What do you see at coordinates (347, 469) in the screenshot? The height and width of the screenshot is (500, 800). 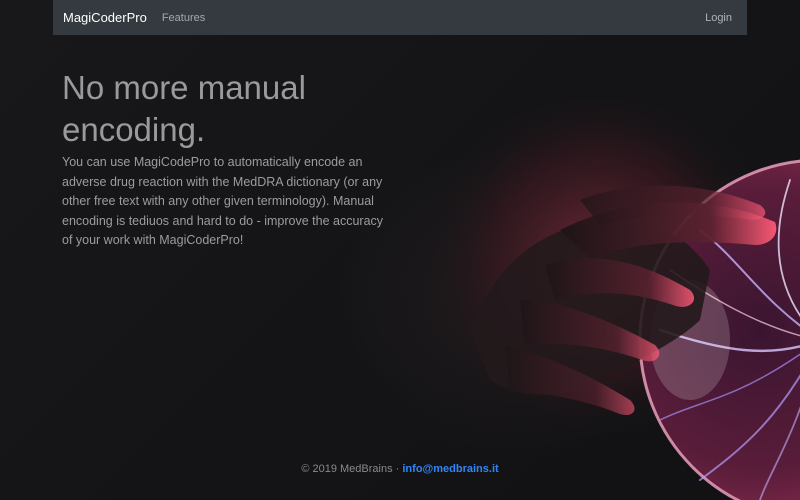 I see `footer-copyright: © 2019 MedBrains` at bounding box center [347, 469].